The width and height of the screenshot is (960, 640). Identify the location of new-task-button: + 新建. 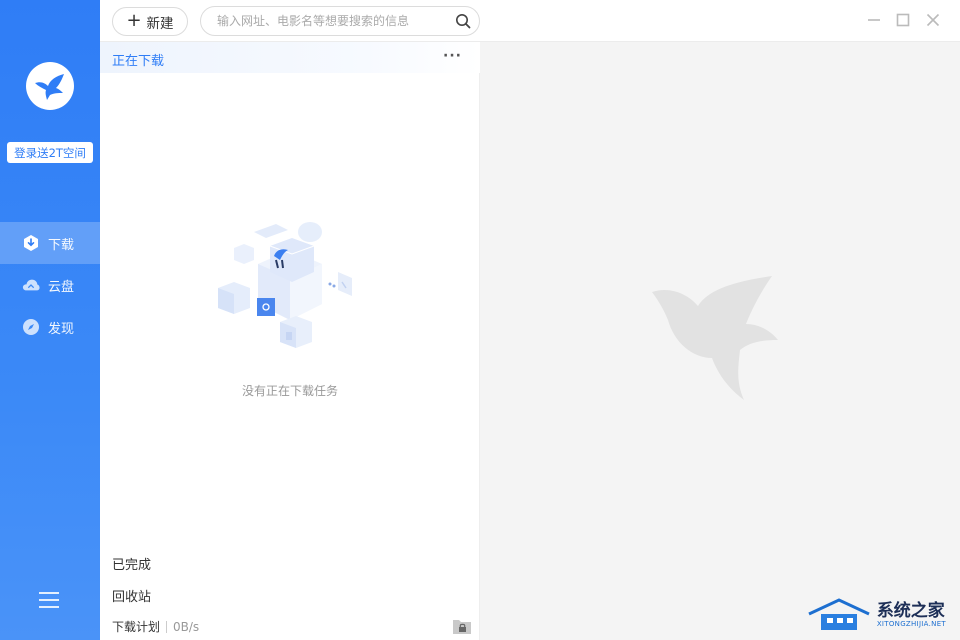
(150, 21).